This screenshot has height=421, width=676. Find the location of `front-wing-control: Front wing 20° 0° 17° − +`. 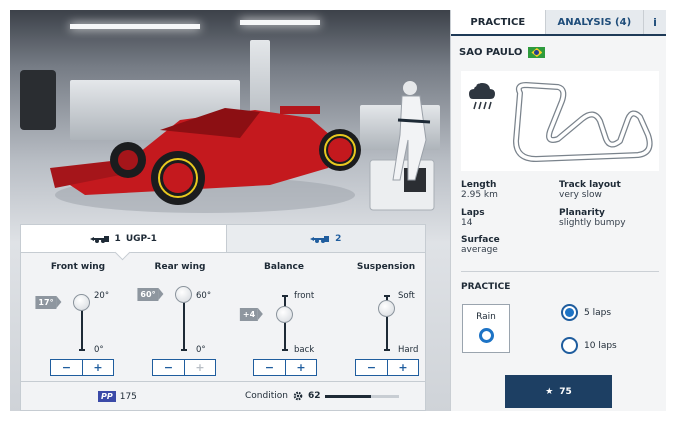

front-wing-control: Front wing 20° 0° 17° − + is located at coordinates (78, 317).